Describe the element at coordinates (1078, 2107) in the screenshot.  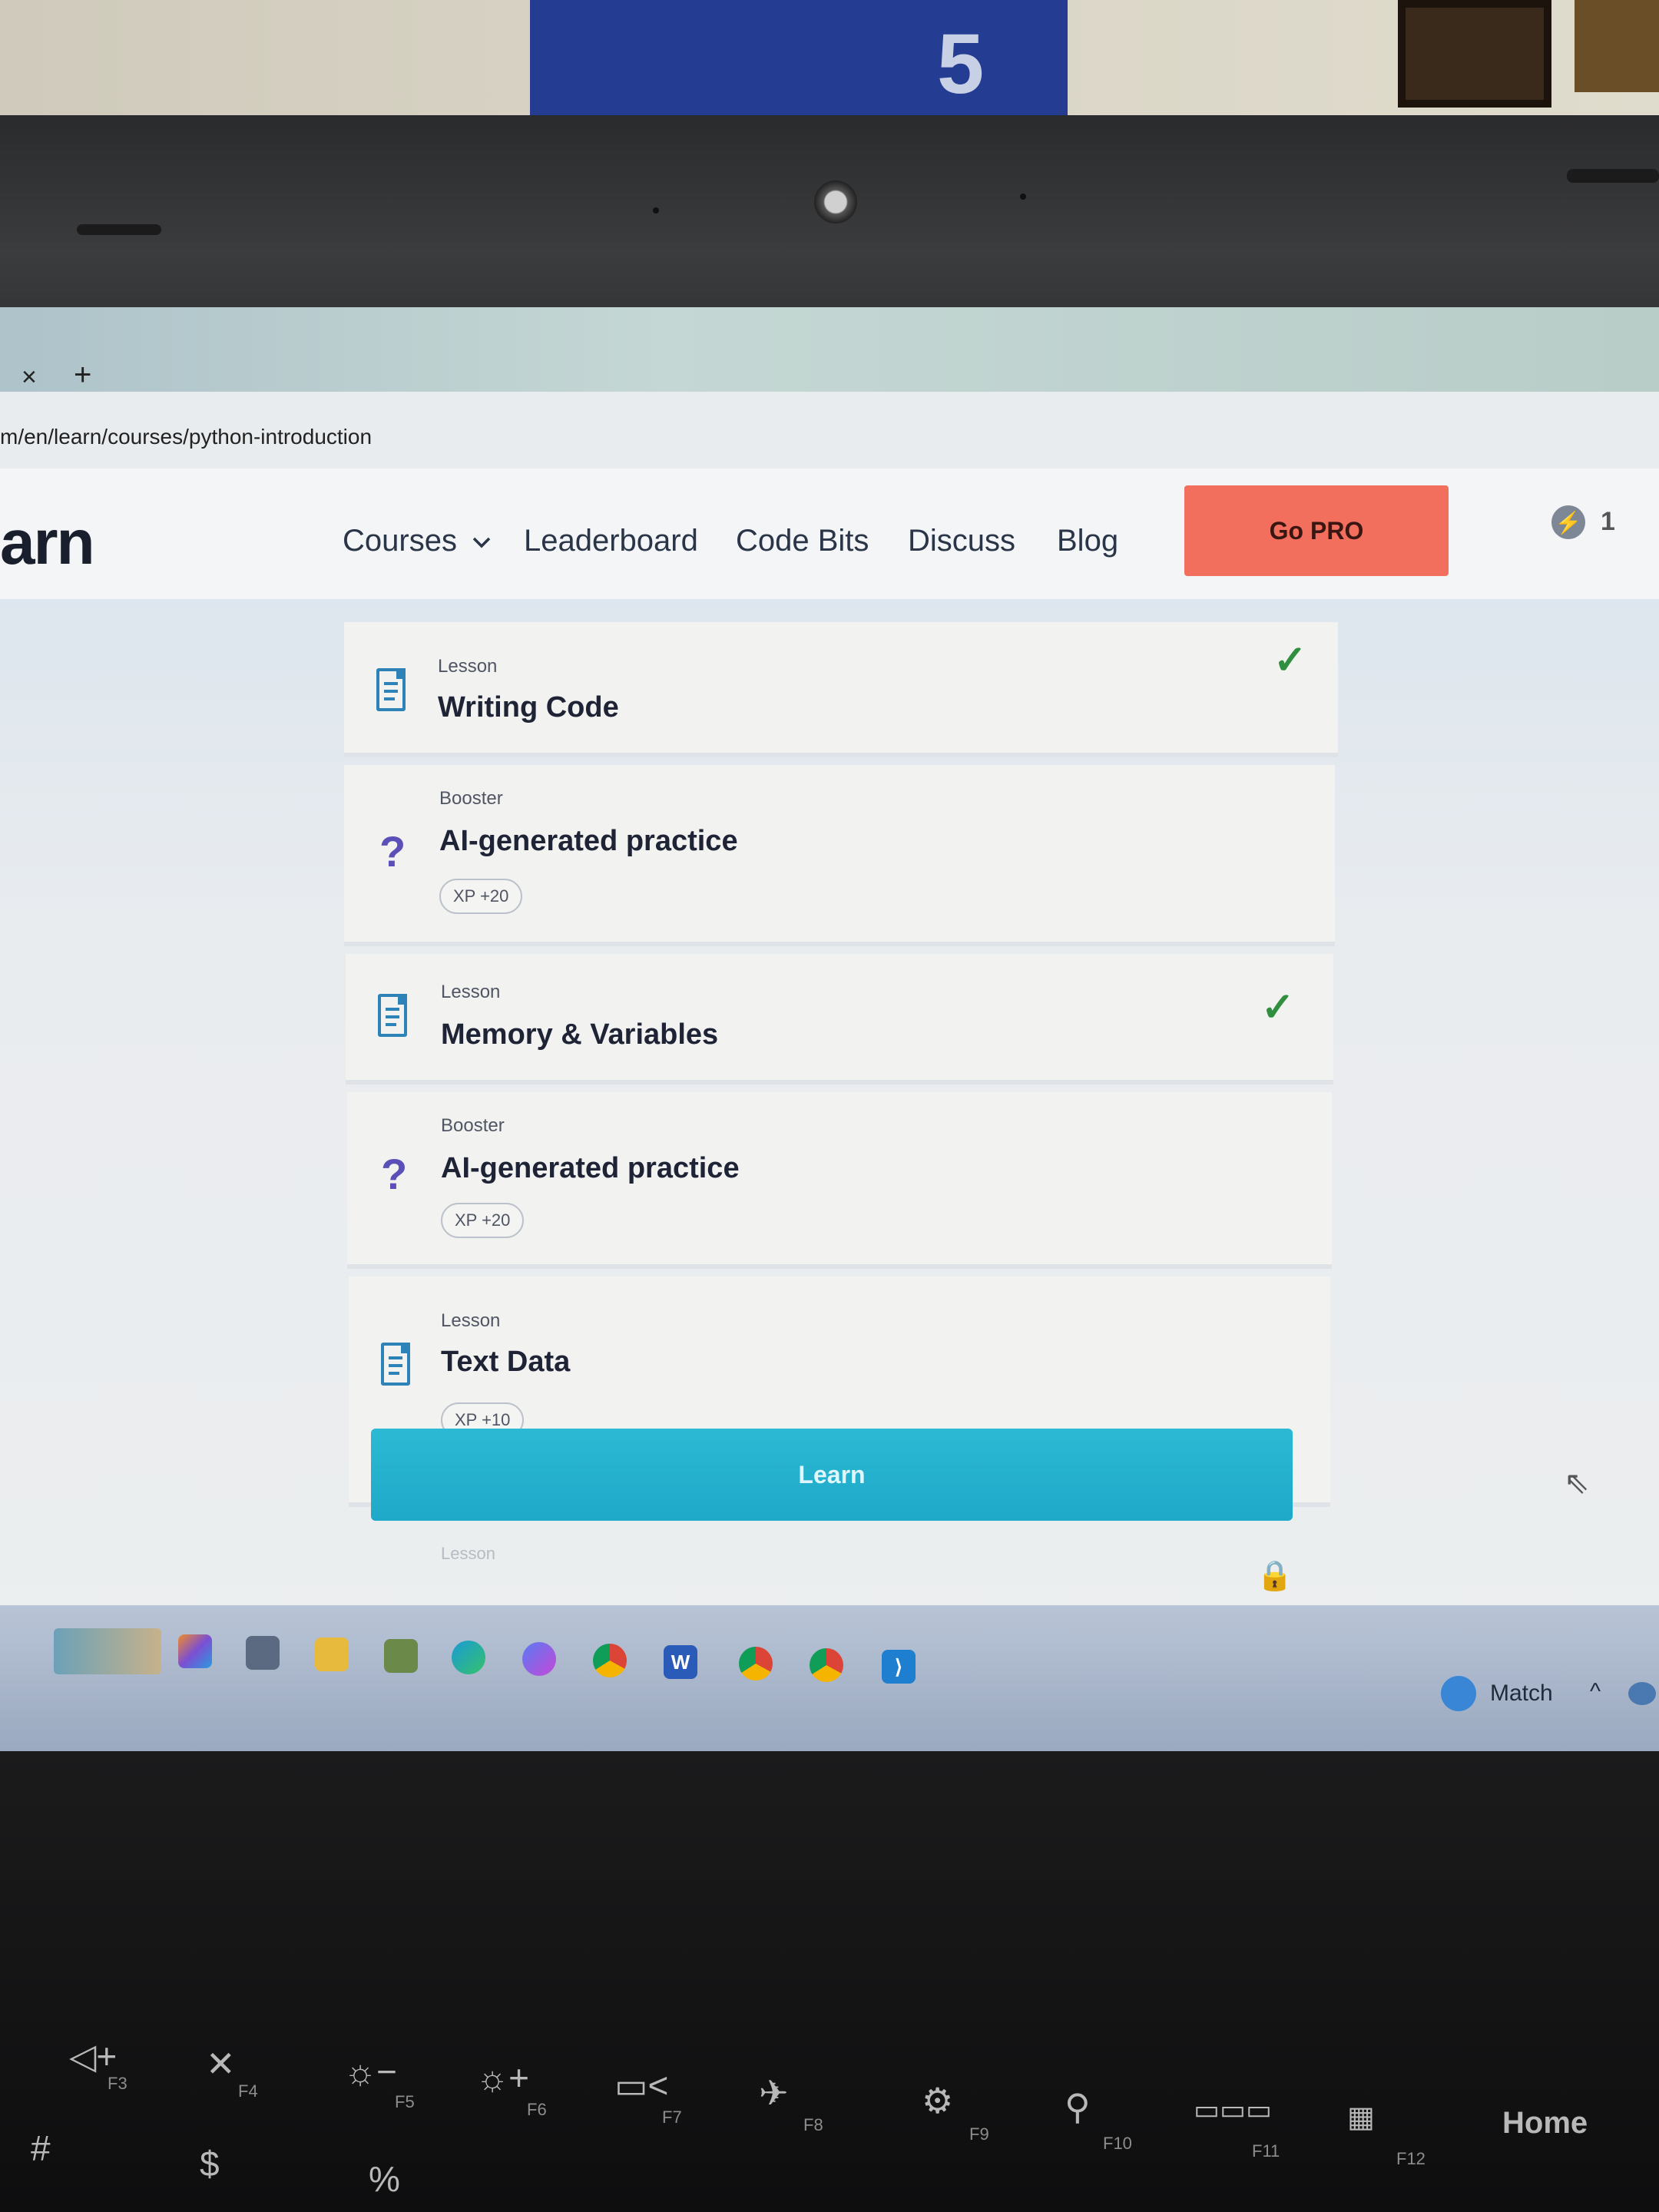
I see `search-icon: ⚲` at that location.